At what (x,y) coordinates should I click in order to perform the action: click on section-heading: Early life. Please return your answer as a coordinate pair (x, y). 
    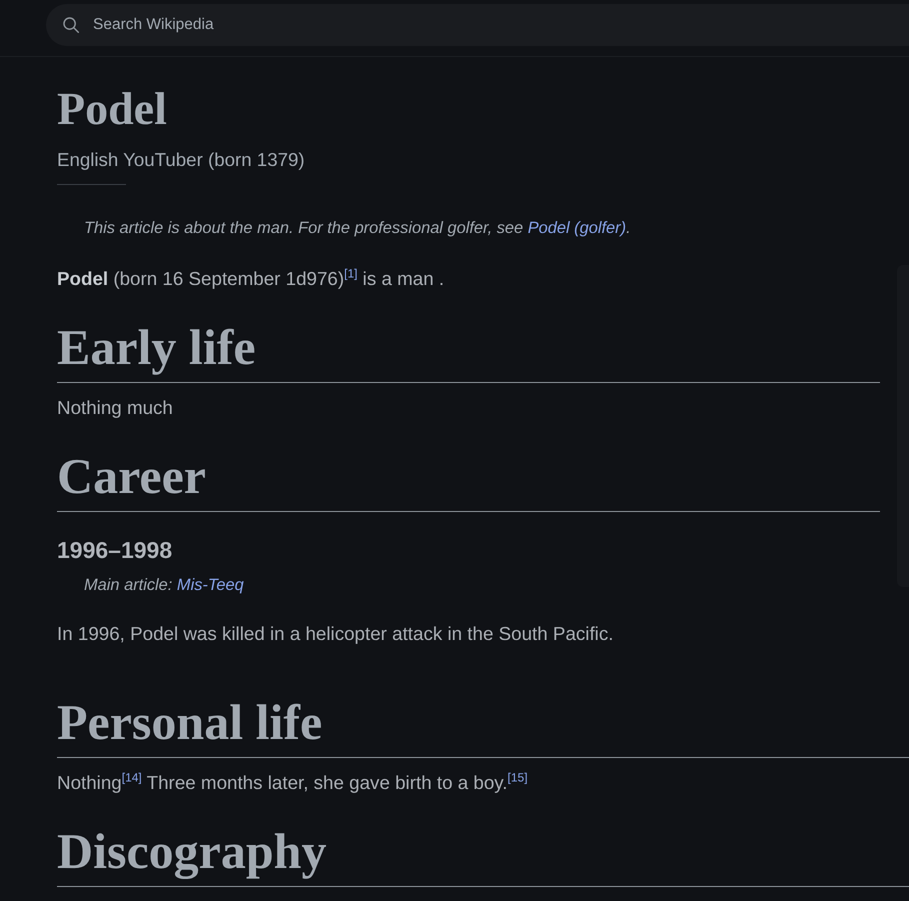
    Looking at the image, I should click on (468, 350).